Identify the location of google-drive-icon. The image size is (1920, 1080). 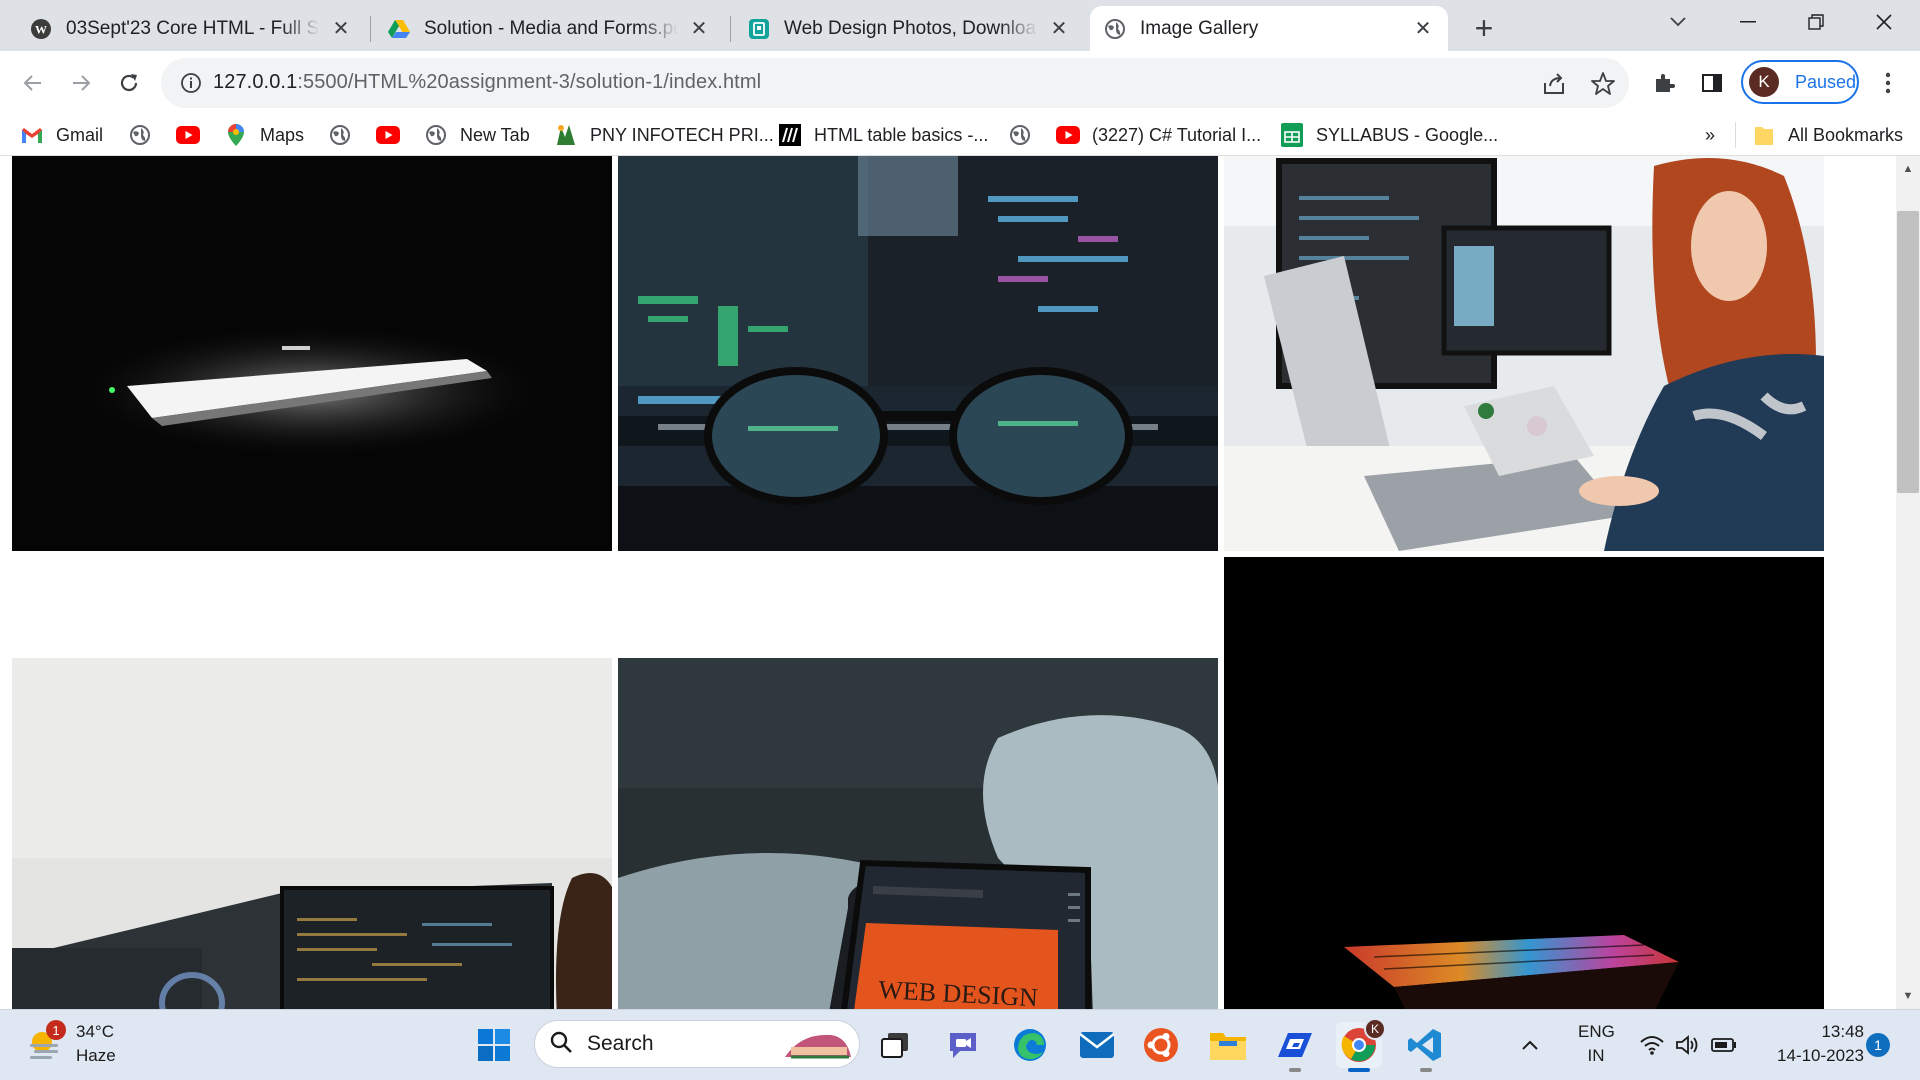
(399, 29).